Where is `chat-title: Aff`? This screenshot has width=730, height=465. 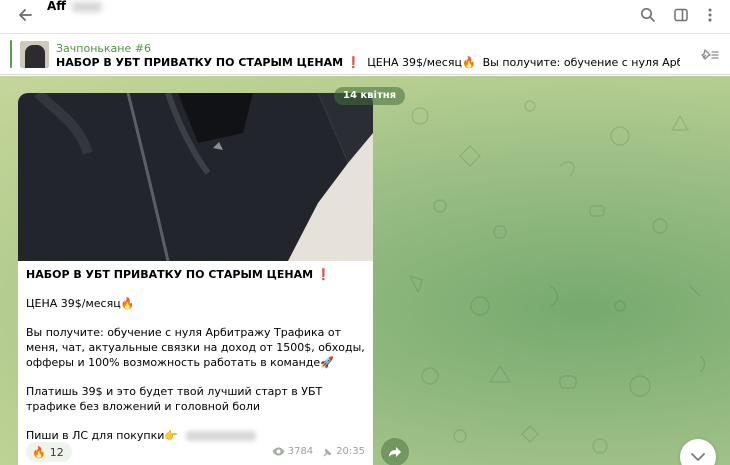
chat-title: Aff is located at coordinates (56, 6).